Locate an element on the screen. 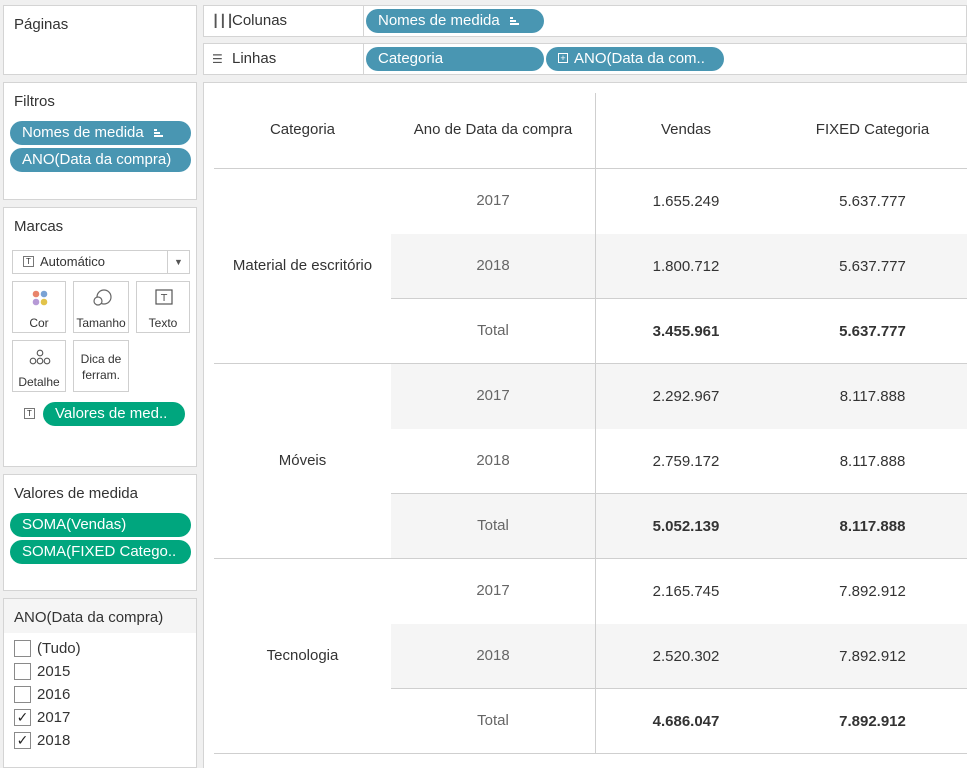 The height and width of the screenshot is (768, 967). year-option-2017: ✓ 2017 is located at coordinates (42, 718).